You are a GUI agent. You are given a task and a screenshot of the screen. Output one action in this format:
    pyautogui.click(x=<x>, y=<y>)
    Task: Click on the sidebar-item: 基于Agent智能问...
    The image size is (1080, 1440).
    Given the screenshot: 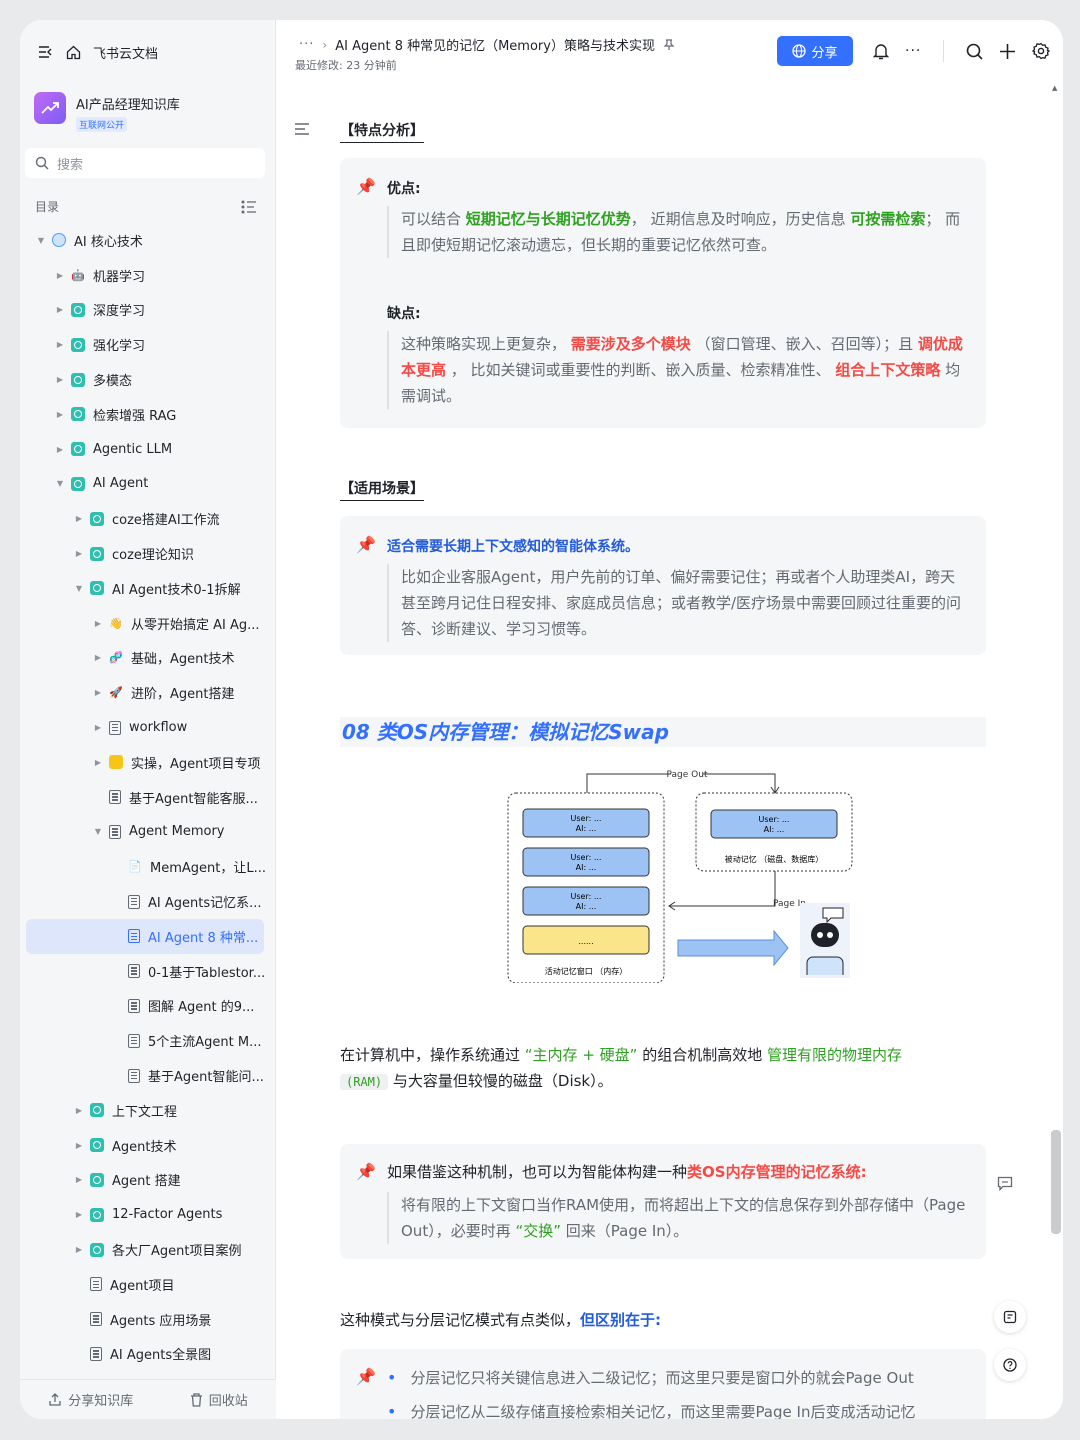 What is the action you would take?
    pyautogui.click(x=148, y=1075)
    